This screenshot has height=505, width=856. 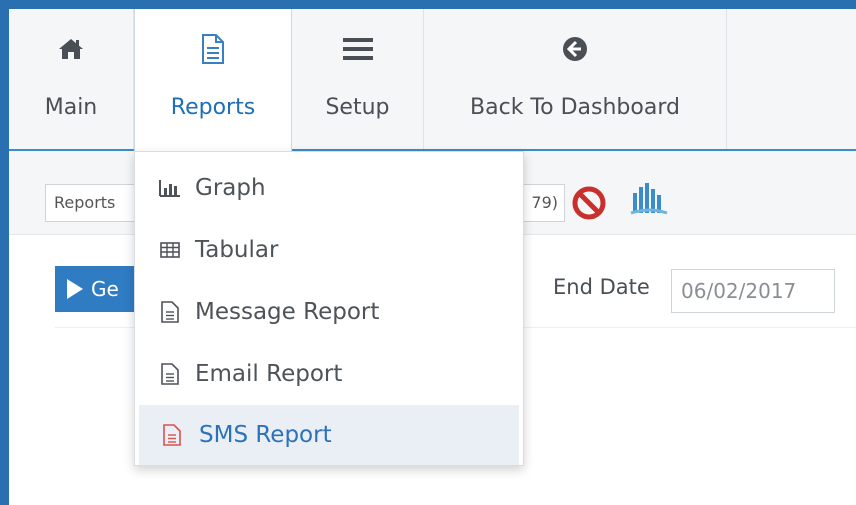 What do you see at coordinates (575, 49) in the screenshot?
I see `arrow-circle-left-icon` at bounding box center [575, 49].